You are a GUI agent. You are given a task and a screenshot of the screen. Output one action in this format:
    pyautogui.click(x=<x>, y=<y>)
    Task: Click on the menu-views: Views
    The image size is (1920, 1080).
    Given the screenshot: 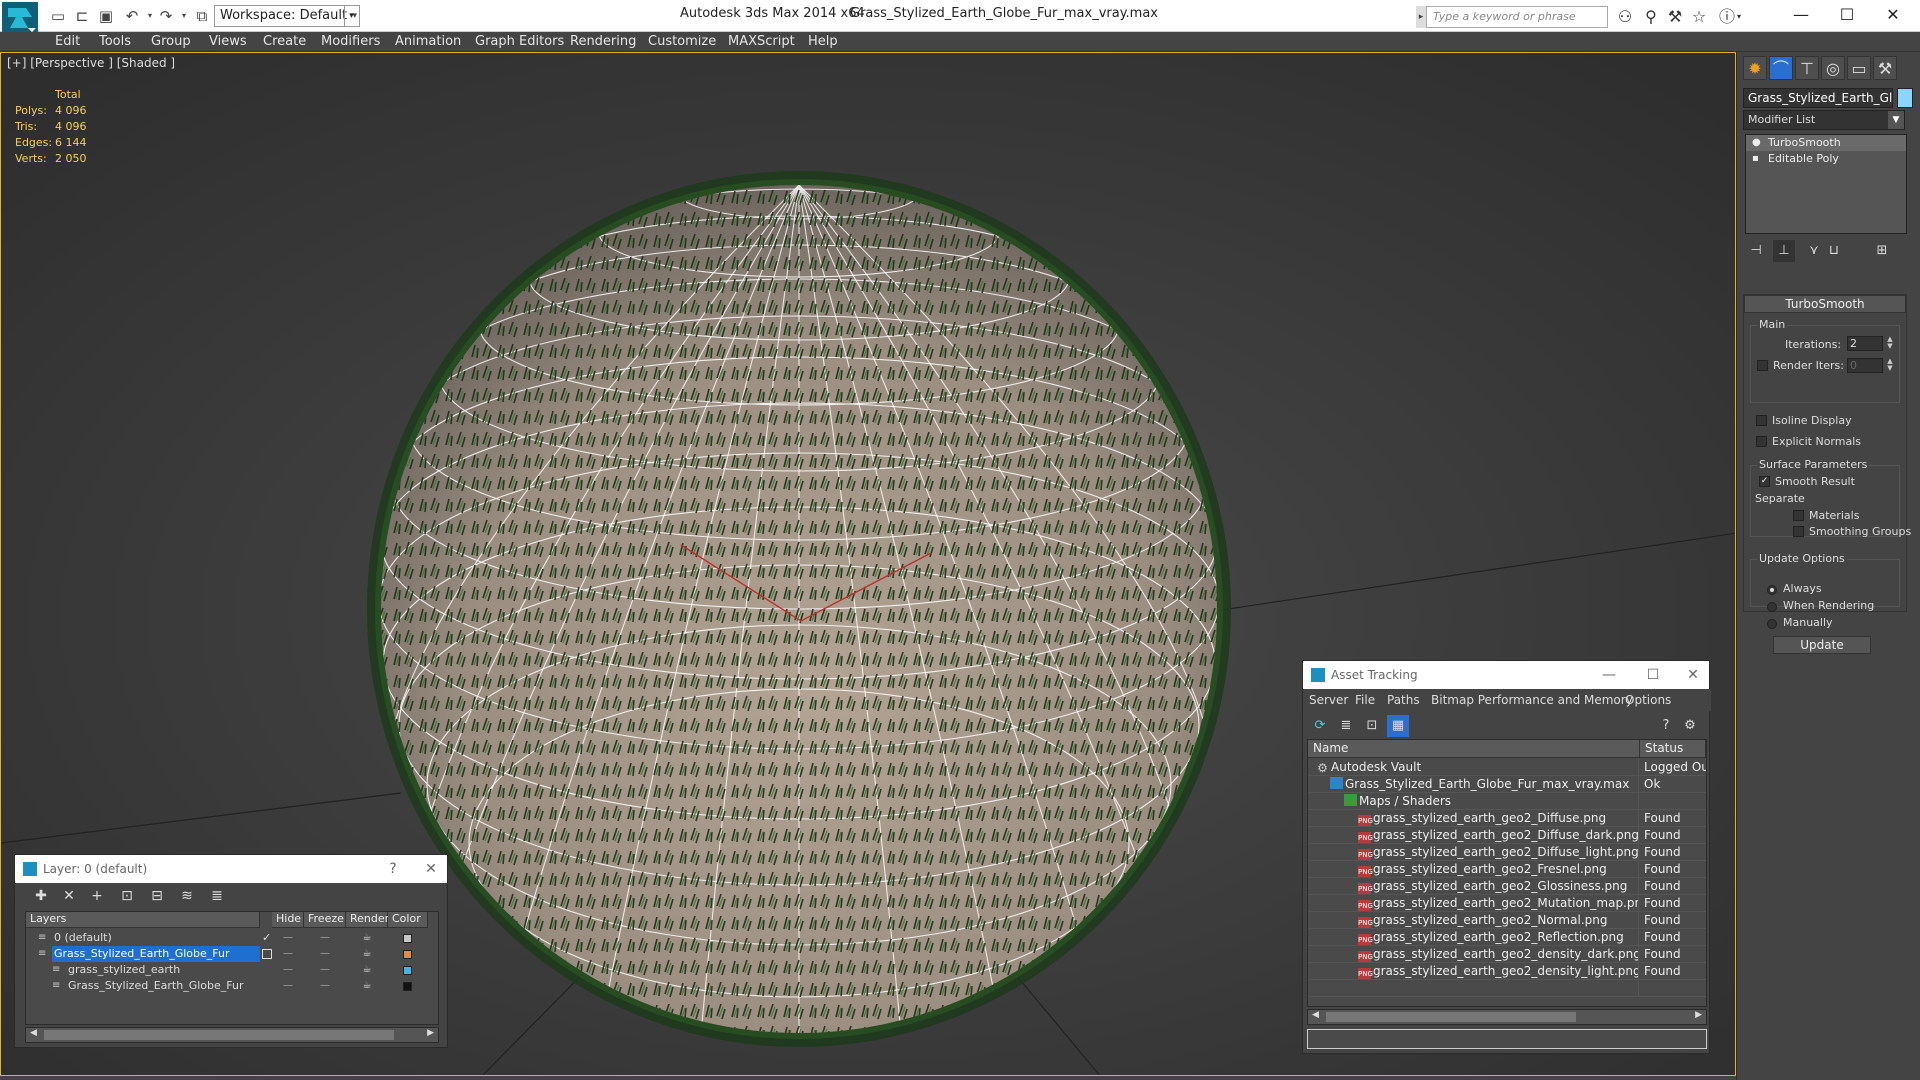 What is the action you would take?
    pyautogui.click(x=228, y=41)
    